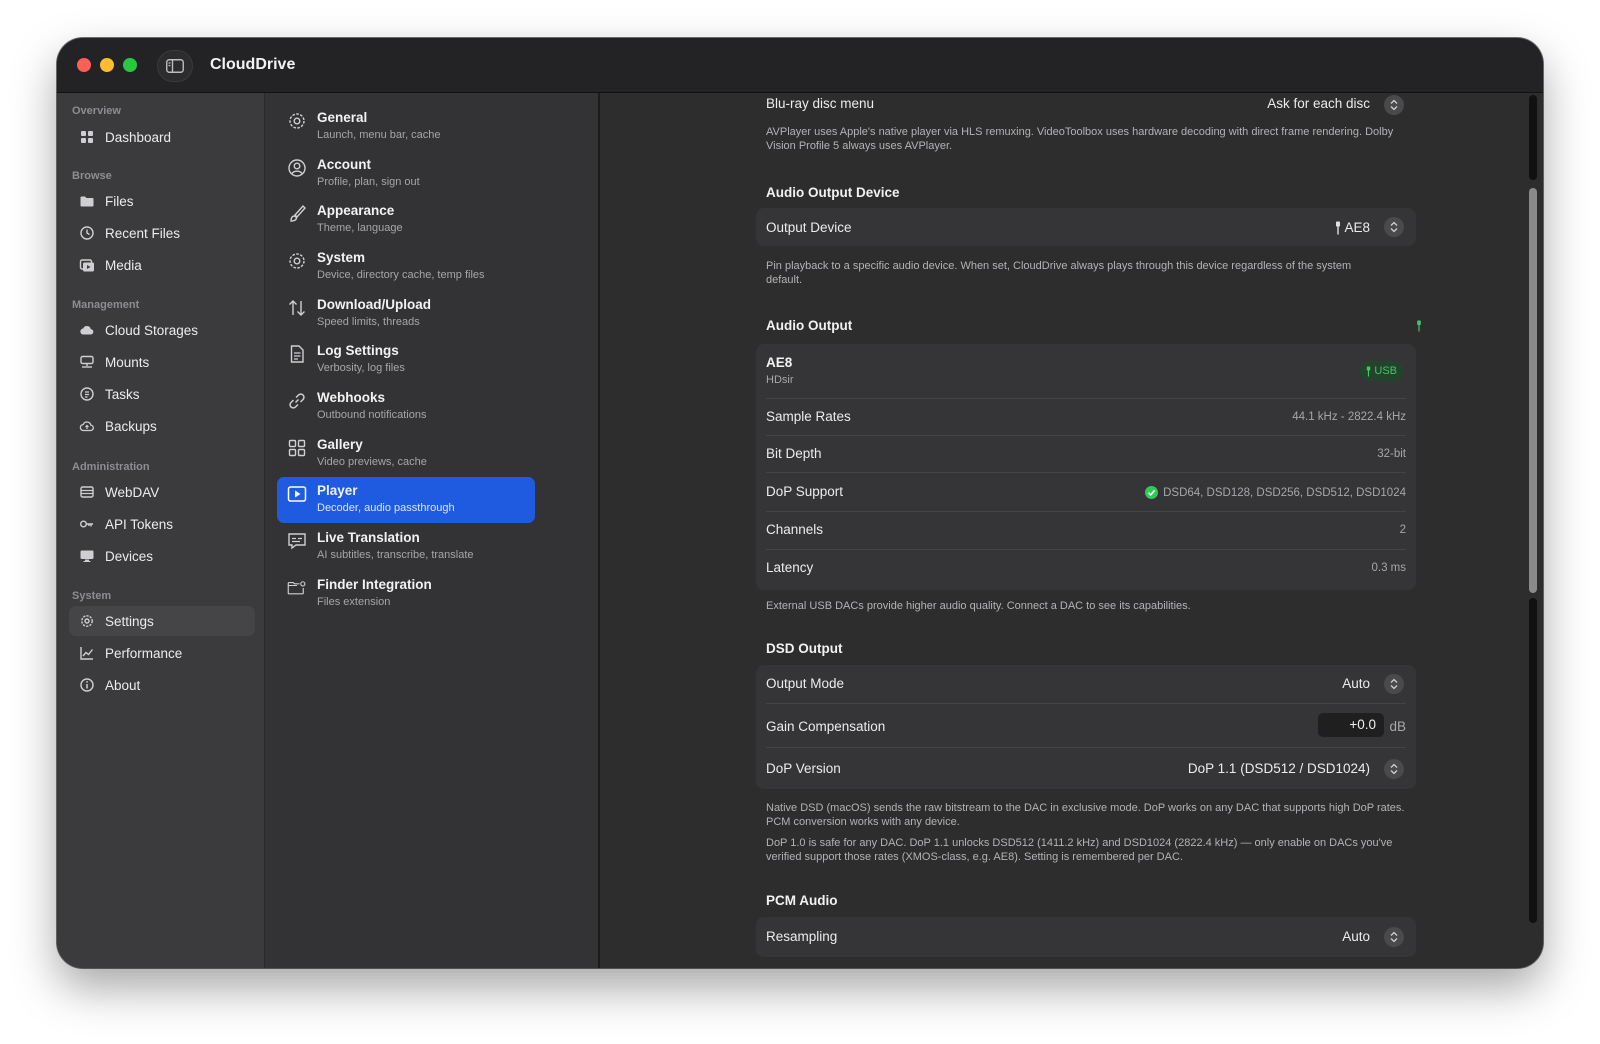 Image resolution: width=1600 pixels, height=1044 pixels. What do you see at coordinates (1385, 371) in the screenshot?
I see `usb-badge-label: USB` at bounding box center [1385, 371].